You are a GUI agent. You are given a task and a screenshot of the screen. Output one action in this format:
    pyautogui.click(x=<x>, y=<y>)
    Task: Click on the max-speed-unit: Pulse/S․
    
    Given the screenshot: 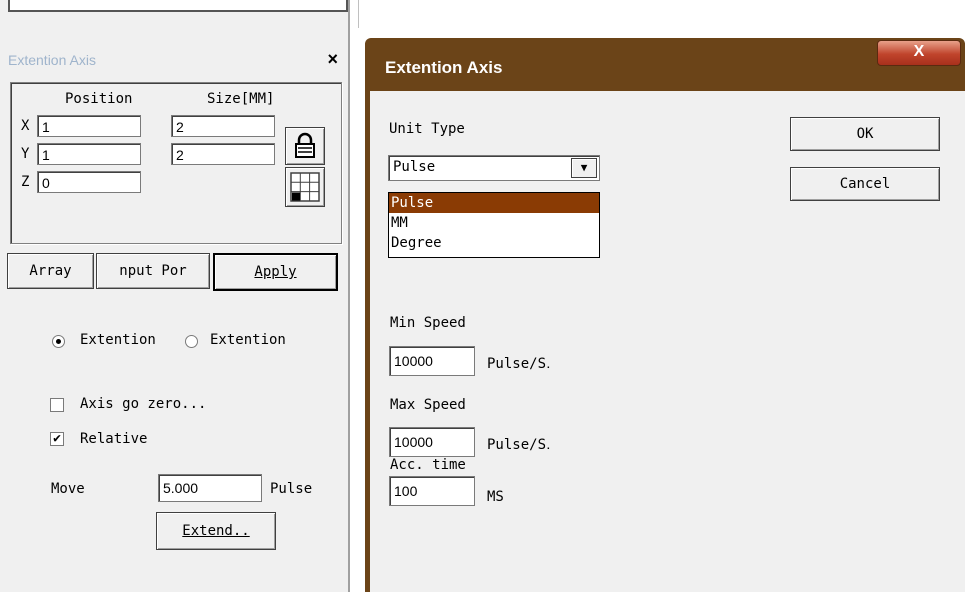 What is the action you would take?
    pyautogui.click(x=519, y=445)
    